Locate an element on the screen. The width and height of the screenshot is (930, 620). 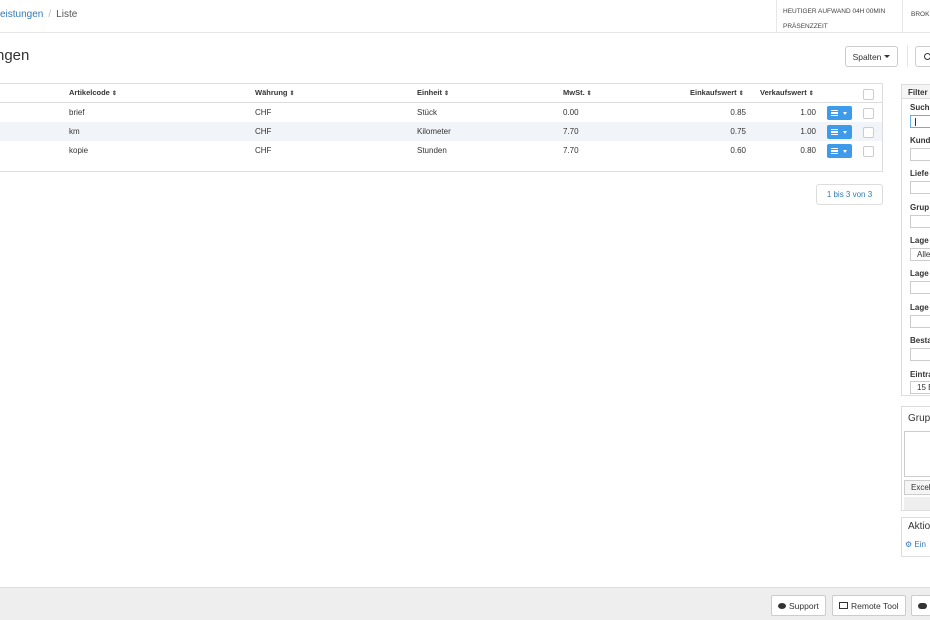
excel-button: Excel is located at coordinates (917, 487).